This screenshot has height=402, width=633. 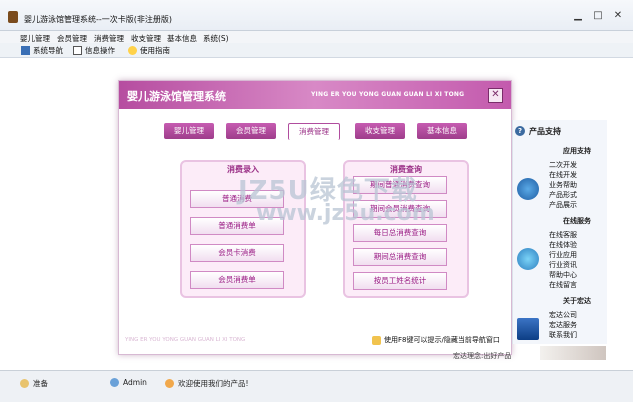 I want to click on title-bar: 婴儿游泳馆管理系统--一次卡版(非注册版) ▁ □ ✕, so click(x=316, y=15).